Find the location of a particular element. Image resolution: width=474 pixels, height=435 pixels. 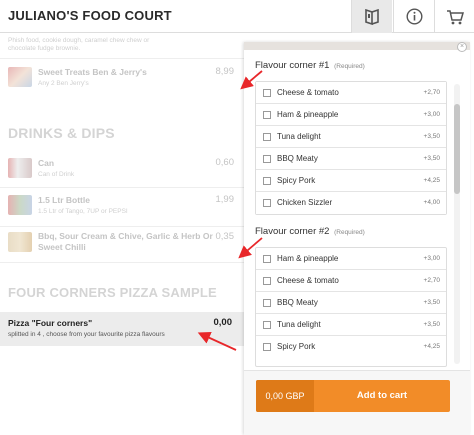

annotation-arrows is located at coordinates (230, 210).